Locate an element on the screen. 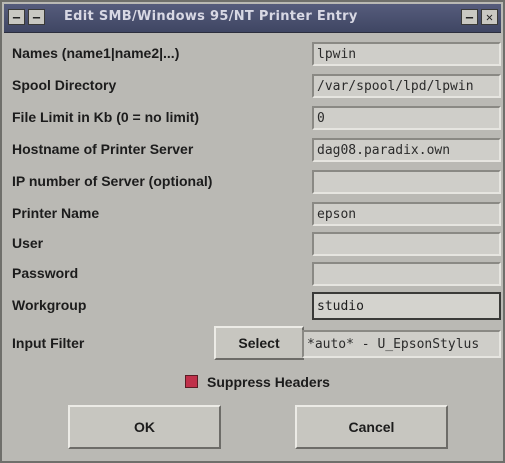 This screenshot has width=505, height=463. workgroup-label: Workgroup is located at coordinates (49, 305).